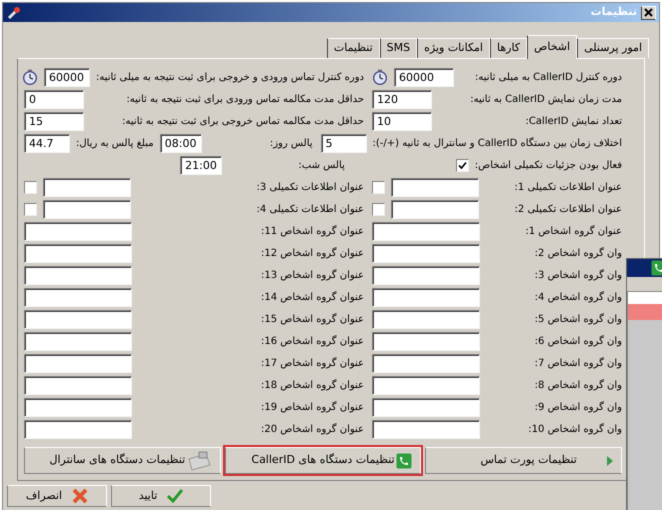 This screenshot has height=510, width=662. I want to click on field-label: عنوان اطلاعات تکمیلی 2:, so click(568, 209).